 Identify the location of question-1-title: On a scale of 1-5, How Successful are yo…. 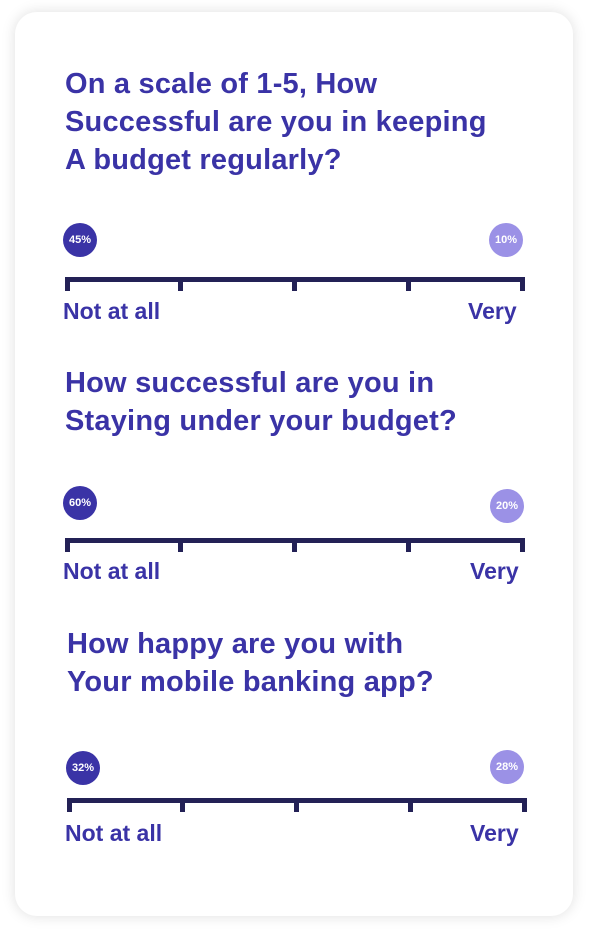
(276, 122).